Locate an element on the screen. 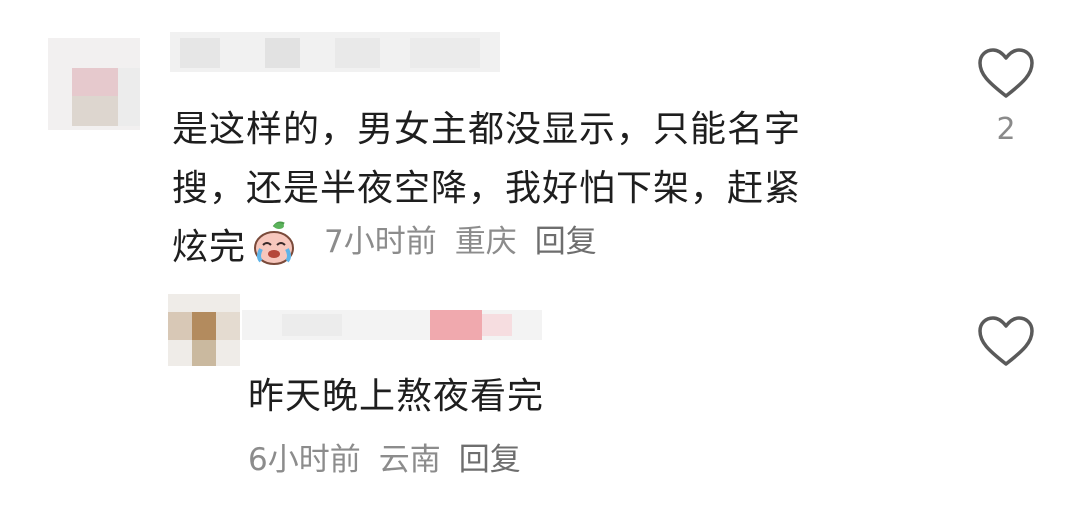 This screenshot has width=1080, height=509. comment-text-line-end: 炫完 is located at coordinates (209, 247).